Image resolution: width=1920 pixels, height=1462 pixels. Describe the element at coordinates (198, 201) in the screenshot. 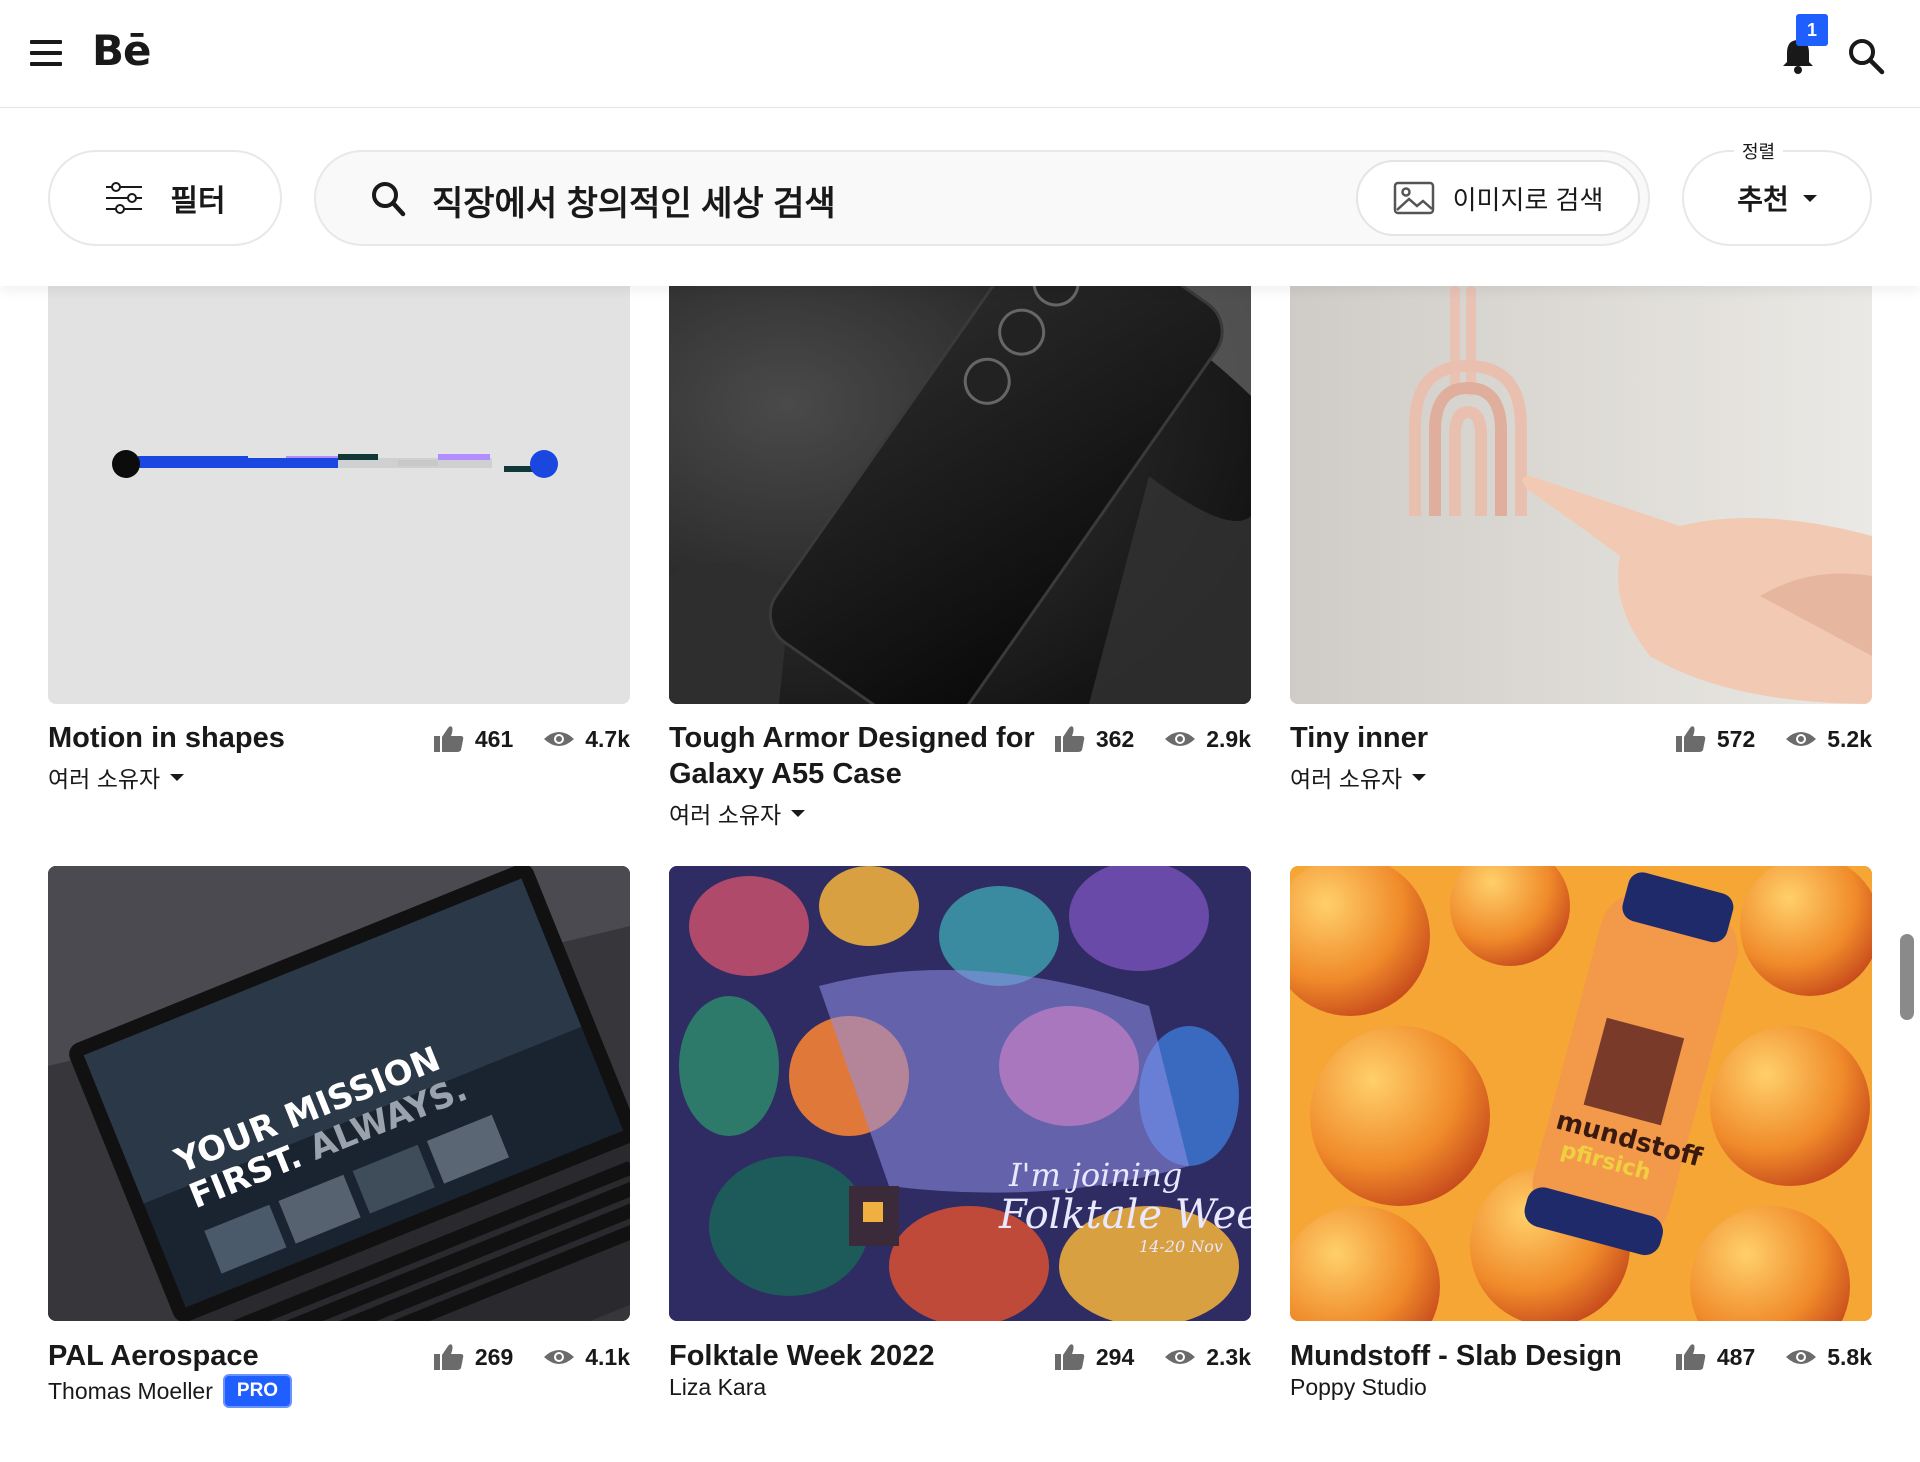

I see `filter-label: 필터` at that location.